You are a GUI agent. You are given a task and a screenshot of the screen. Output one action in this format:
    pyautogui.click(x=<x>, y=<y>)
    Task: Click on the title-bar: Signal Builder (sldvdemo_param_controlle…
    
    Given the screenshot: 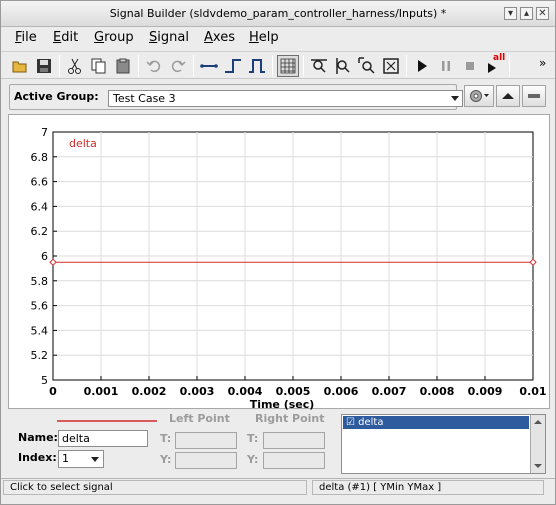 What is the action you would take?
    pyautogui.click(x=278, y=14)
    